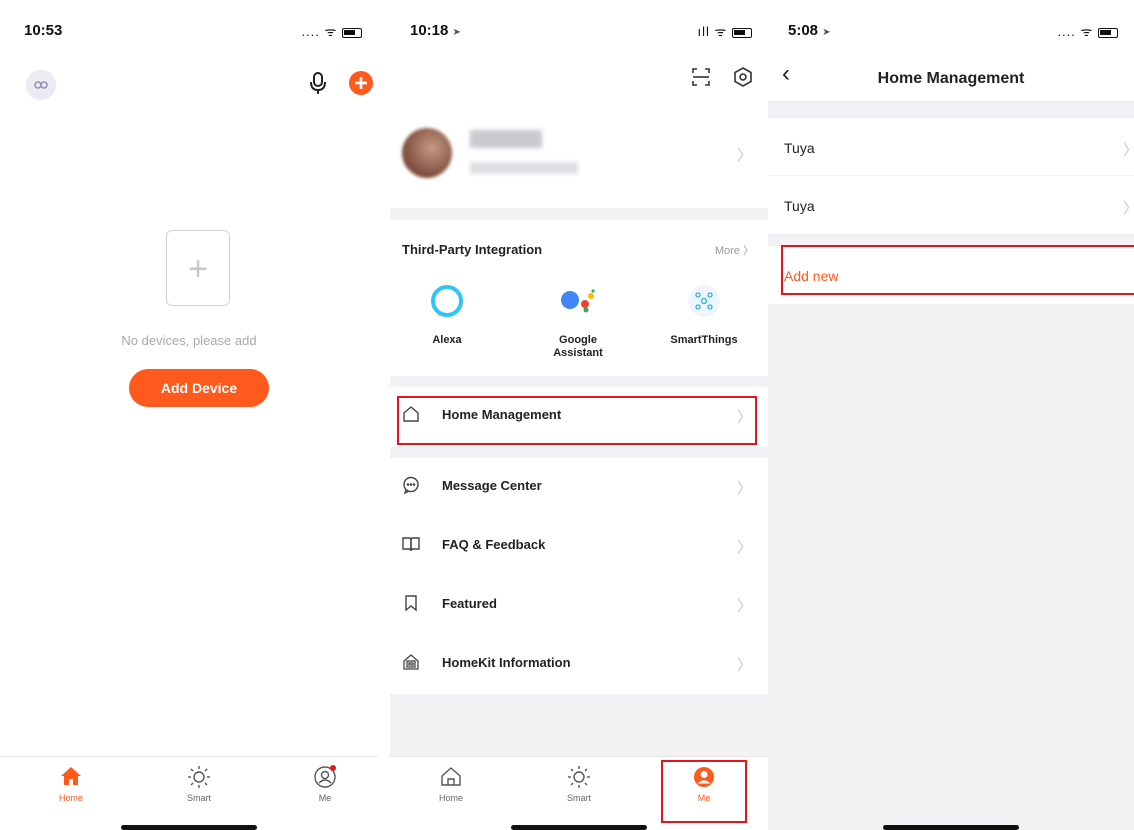 This screenshot has height=830, width=1134. What do you see at coordinates (577, 420) in the screenshot?
I see `highlight-box-home-management` at bounding box center [577, 420].